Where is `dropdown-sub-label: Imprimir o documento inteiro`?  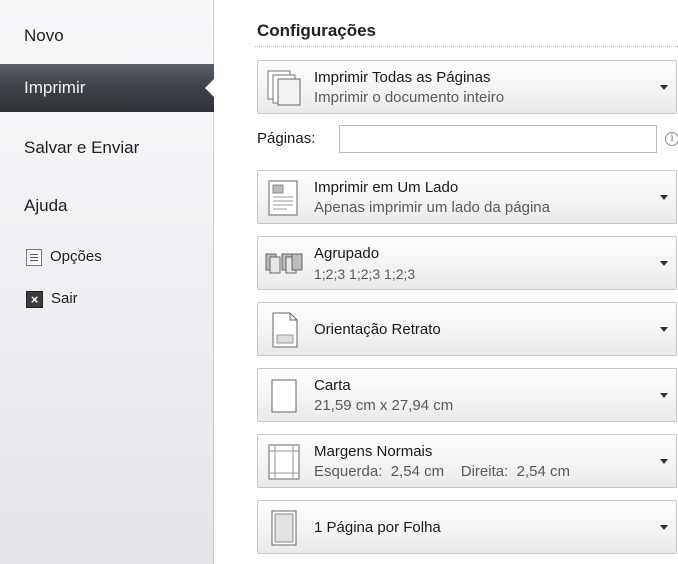
dropdown-sub-label: Imprimir o documento inteiro is located at coordinates (409, 97).